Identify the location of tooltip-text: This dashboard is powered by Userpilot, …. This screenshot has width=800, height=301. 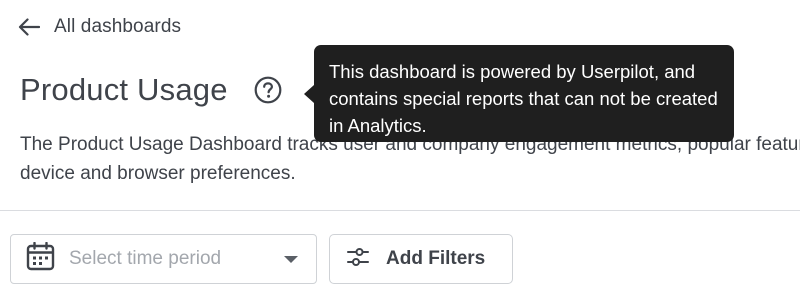
(523, 98).